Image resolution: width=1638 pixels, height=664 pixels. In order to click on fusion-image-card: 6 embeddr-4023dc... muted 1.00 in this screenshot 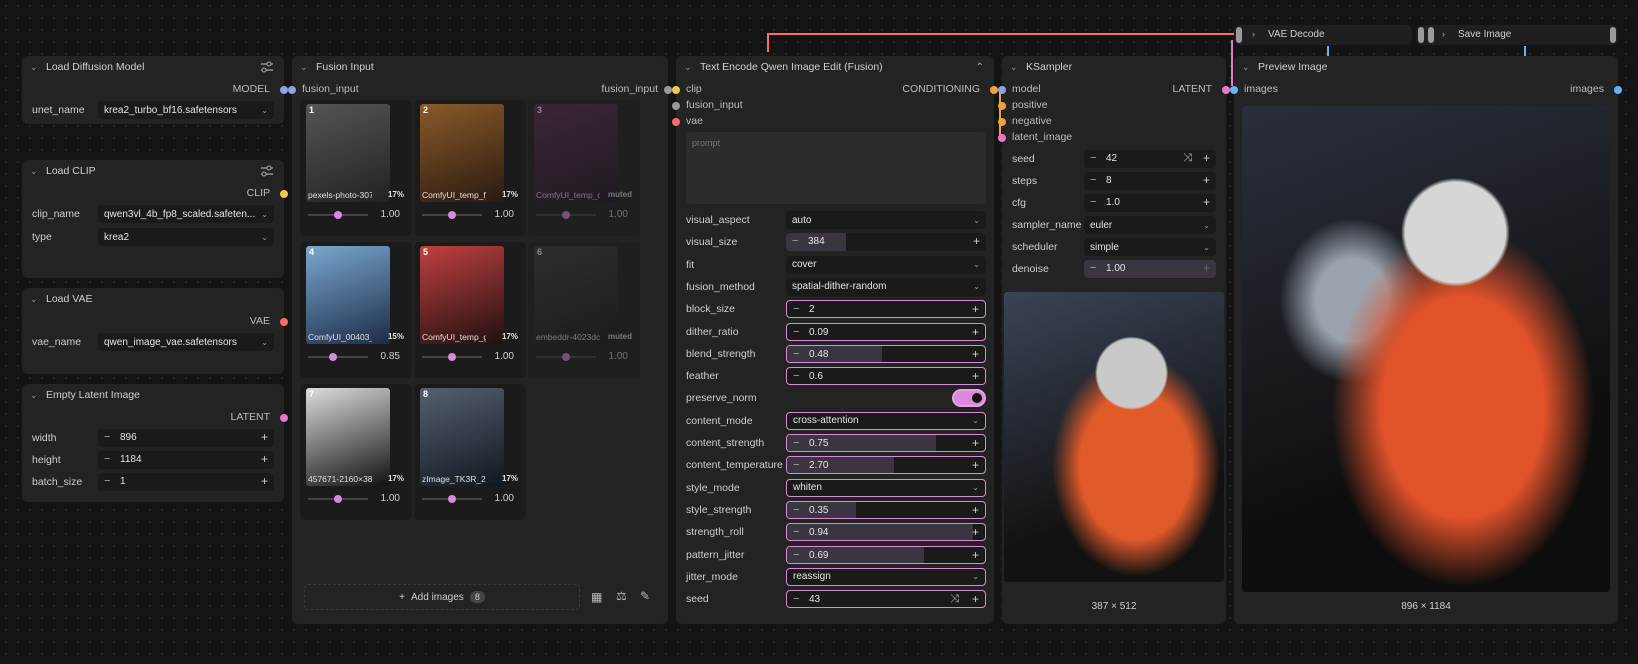, I will do `click(584, 310)`.